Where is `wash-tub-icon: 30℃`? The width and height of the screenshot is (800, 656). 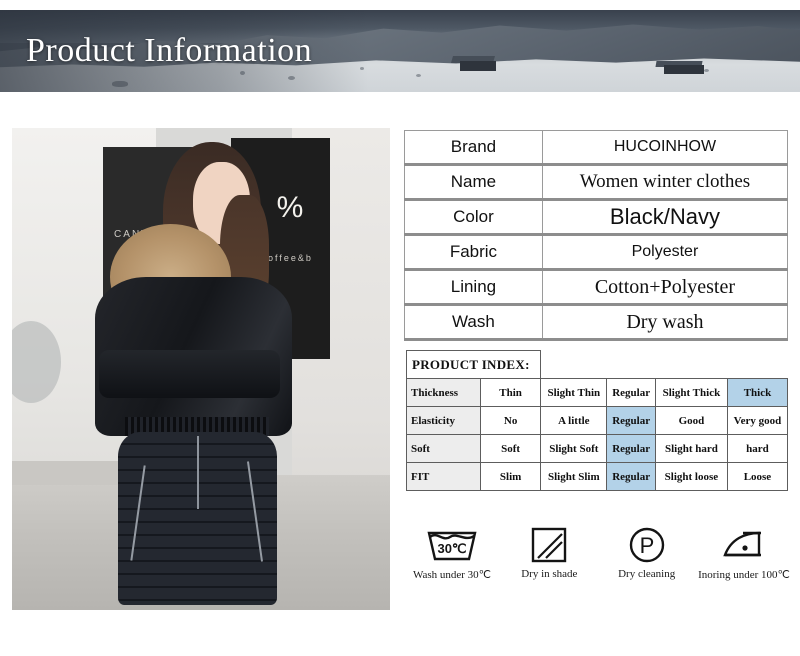 wash-tub-icon: 30℃ is located at coordinates (452, 545).